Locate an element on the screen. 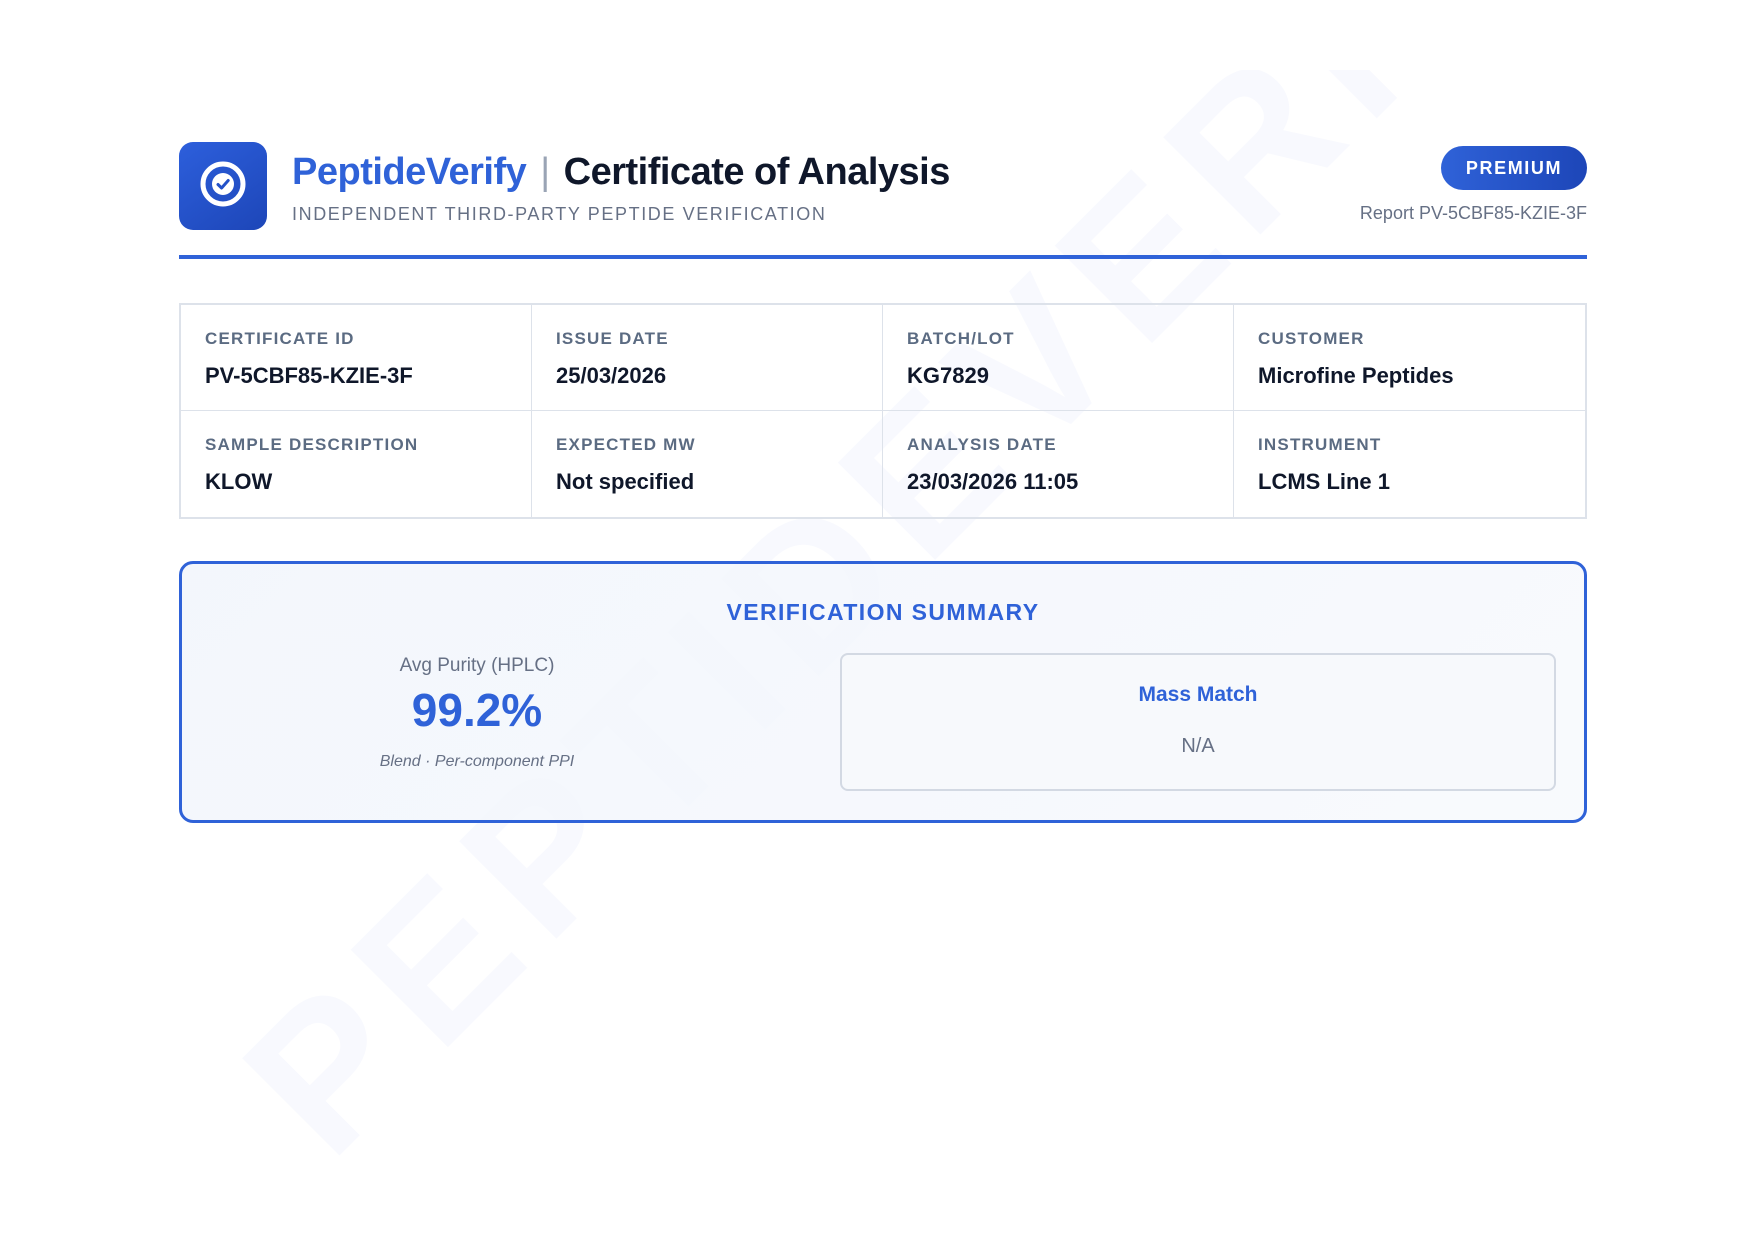 This screenshot has width=1754, height=1242. logo is located at coordinates (223, 186).